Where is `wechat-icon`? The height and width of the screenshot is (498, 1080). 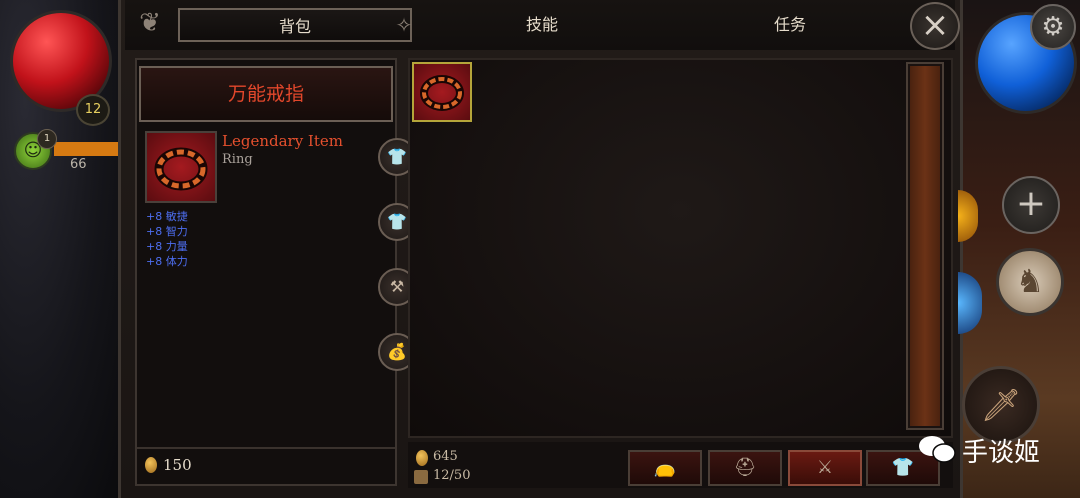 wechat-icon is located at coordinates (937, 448).